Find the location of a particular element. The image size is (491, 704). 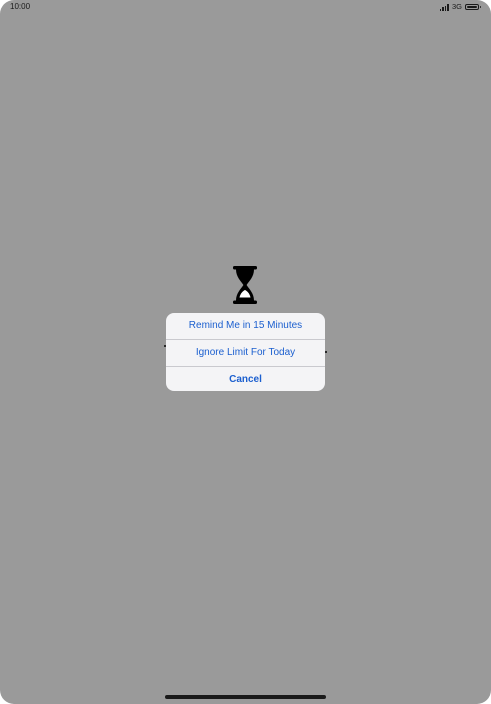

home-indicator is located at coordinates (245, 697).